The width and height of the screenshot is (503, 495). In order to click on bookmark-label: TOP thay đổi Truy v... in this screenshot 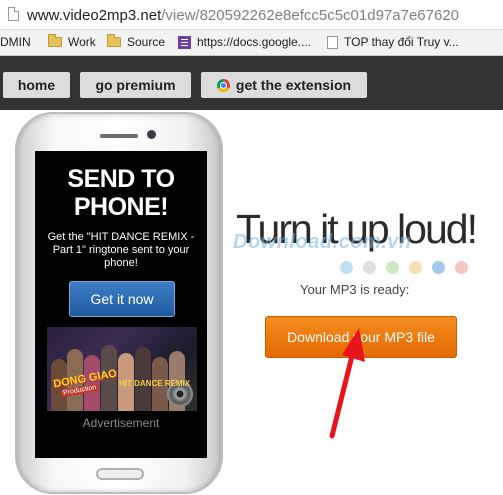, I will do `click(401, 42)`.